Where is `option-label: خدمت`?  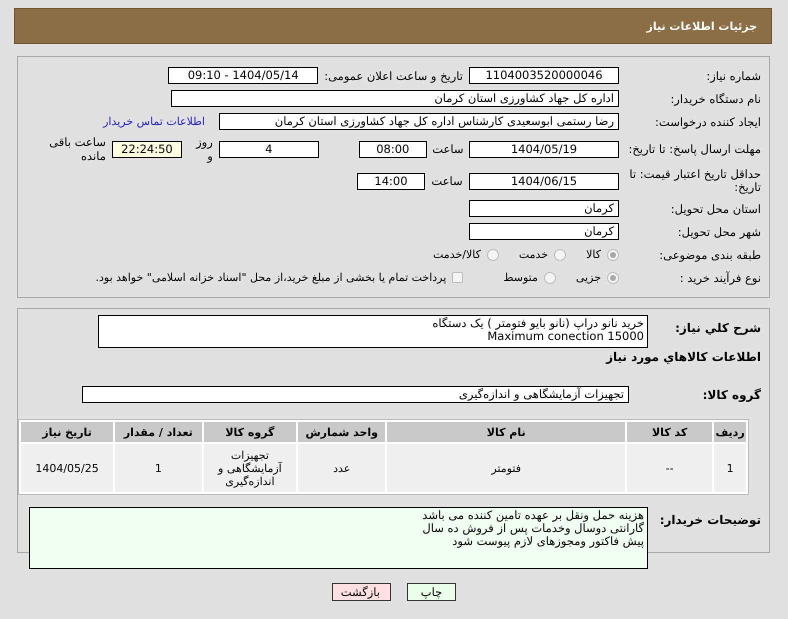
option-label: خدمت is located at coordinates (533, 254).